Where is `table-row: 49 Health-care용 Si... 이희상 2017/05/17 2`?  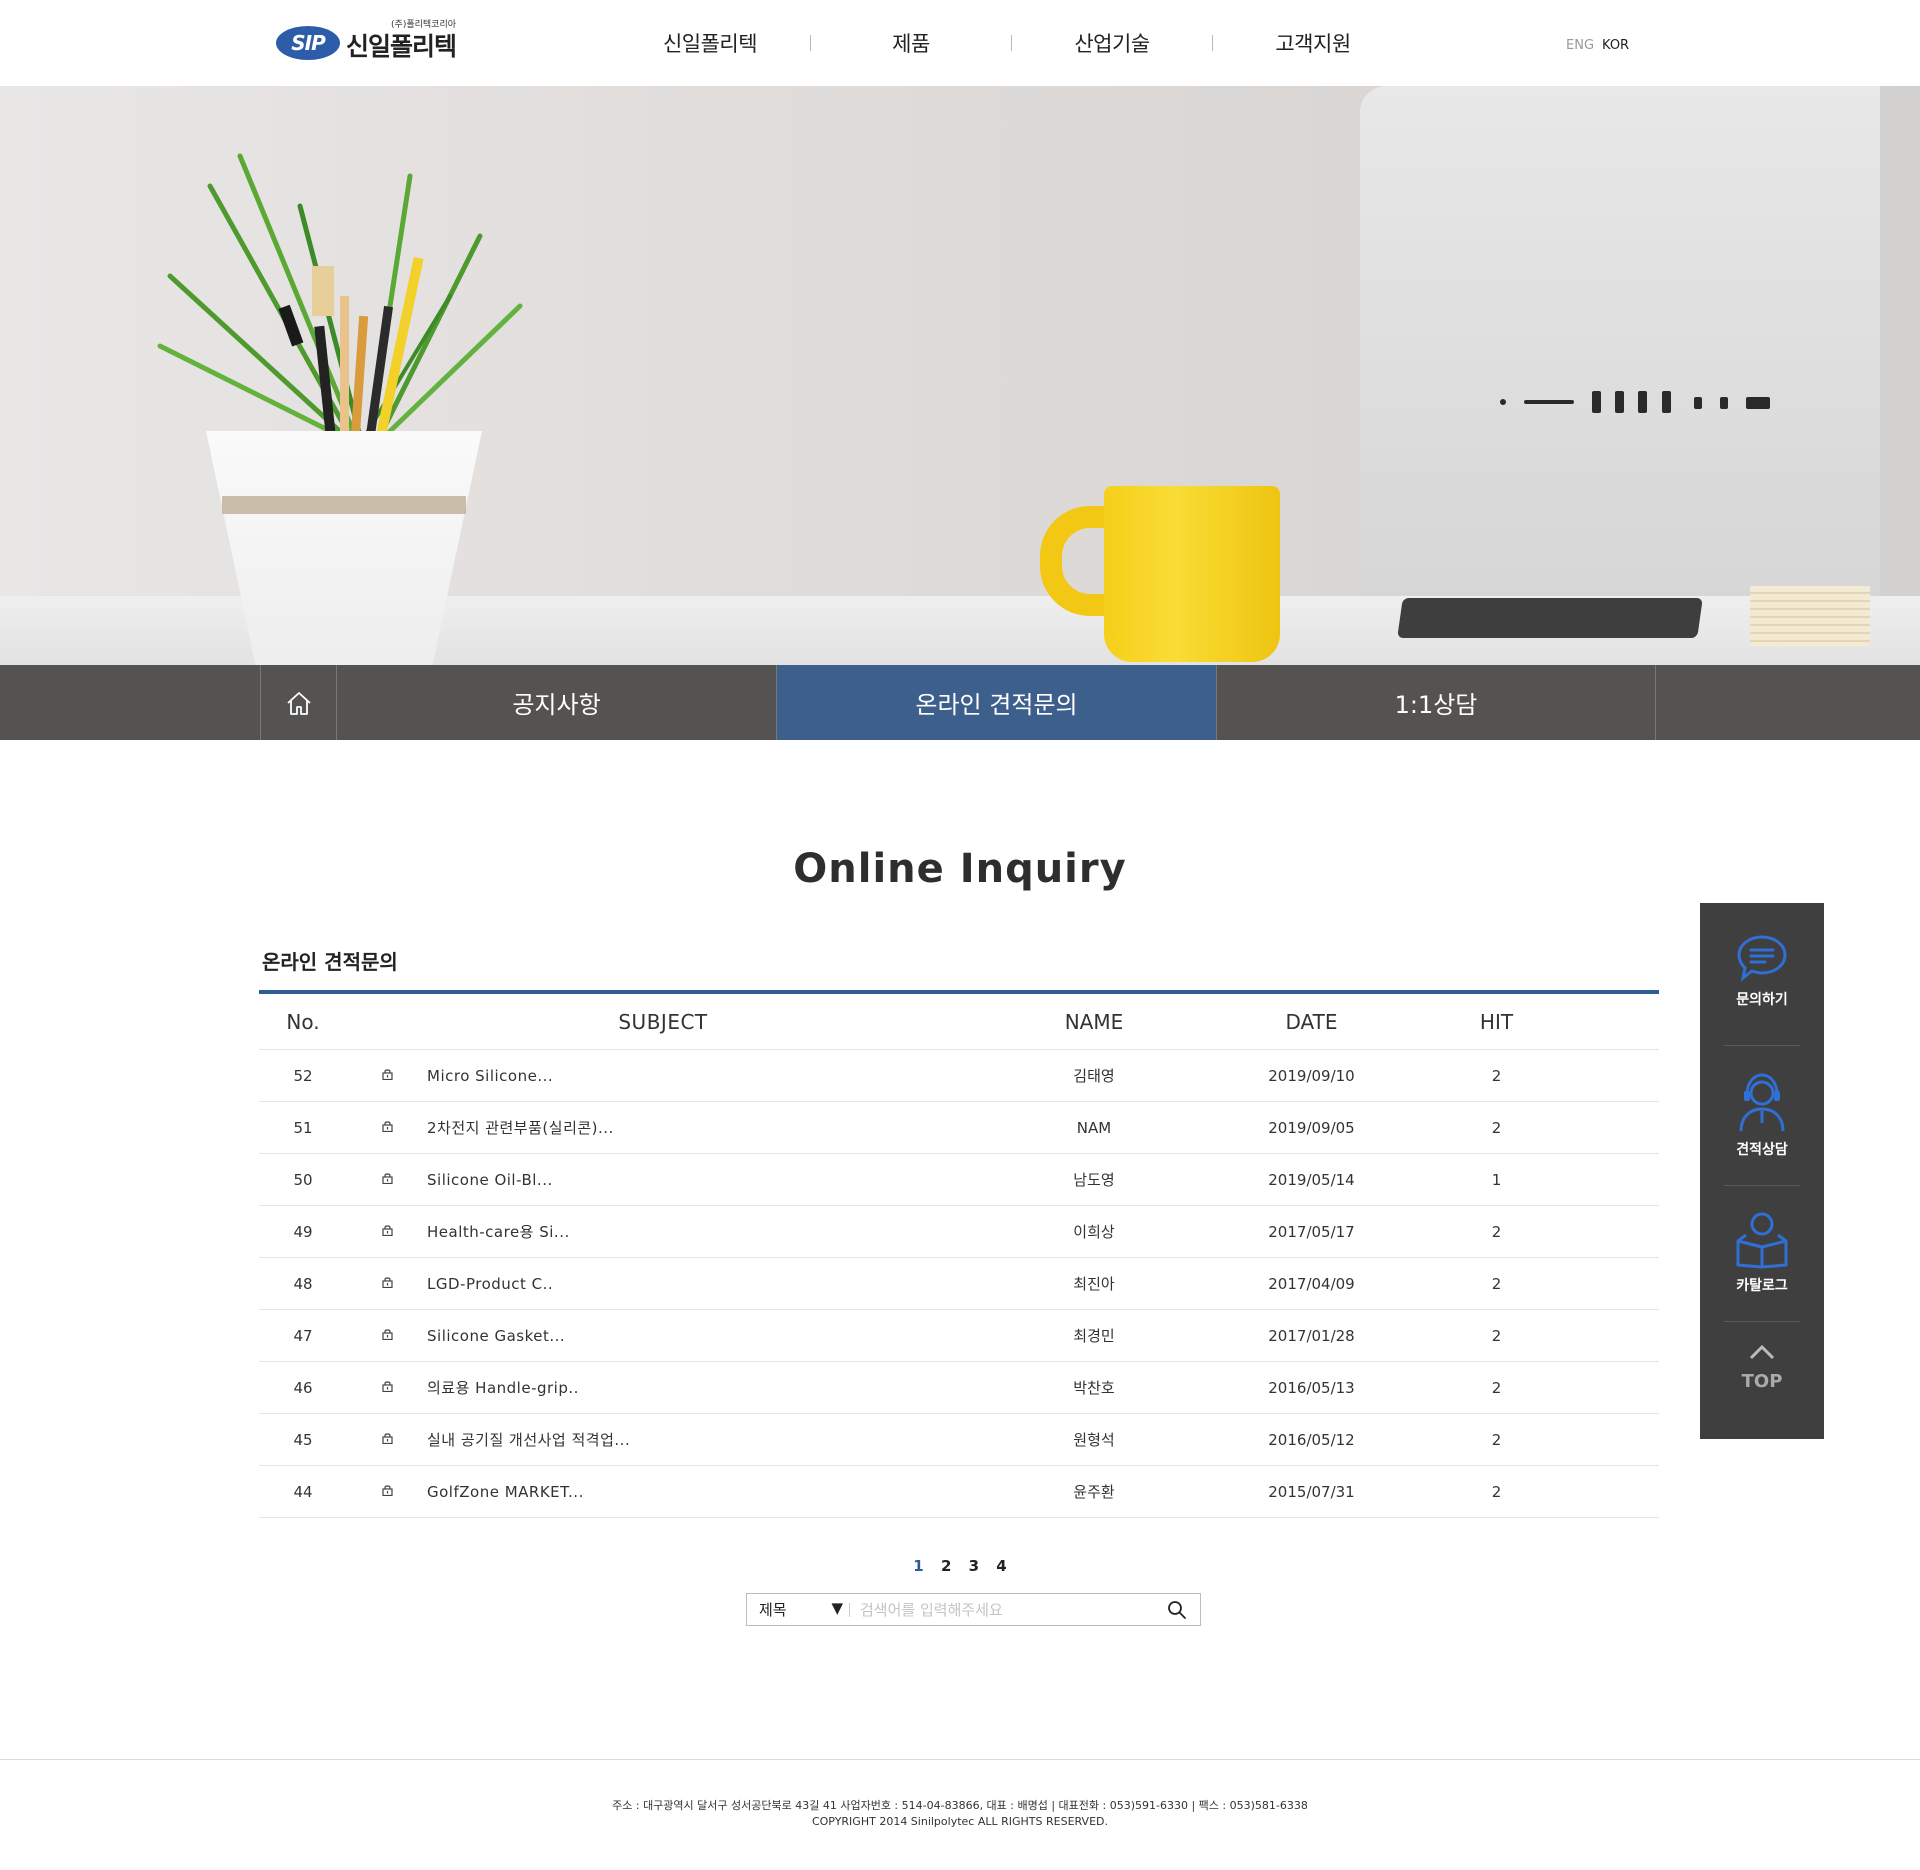 table-row: 49 Health-care용 Si... 이희상 2017/05/17 2 is located at coordinates (959, 1232).